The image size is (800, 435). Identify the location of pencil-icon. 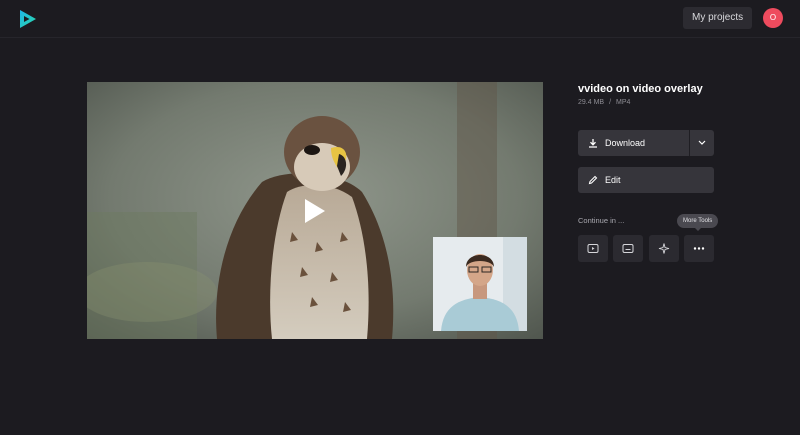
(593, 180).